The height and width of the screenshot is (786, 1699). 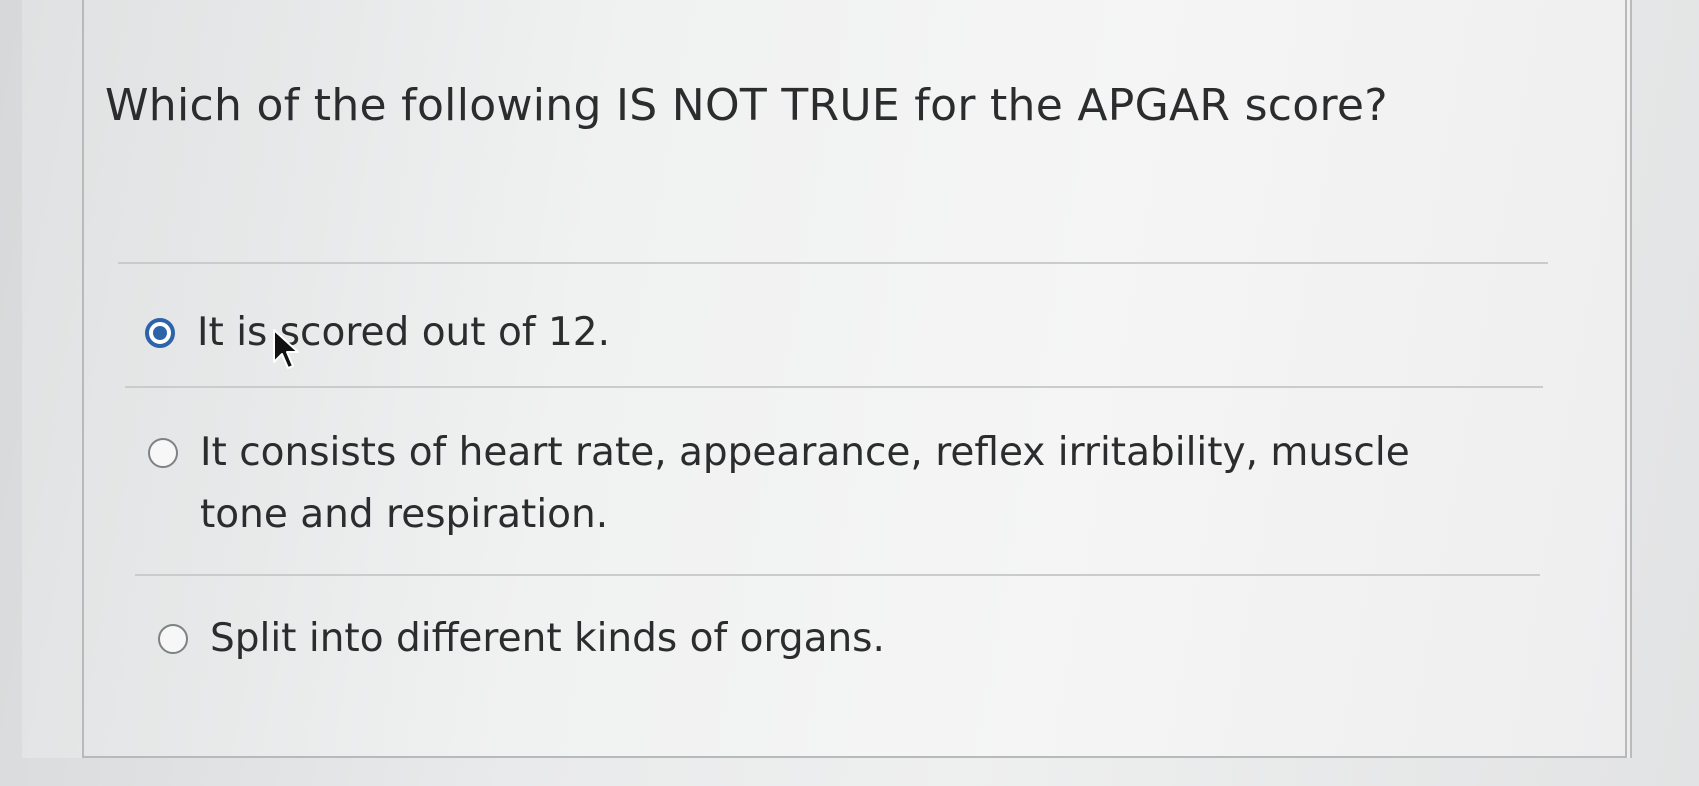 What do you see at coordinates (403, 332) in the screenshot?
I see `option-1-label: It is scored out of 12.` at bounding box center [403, 332].